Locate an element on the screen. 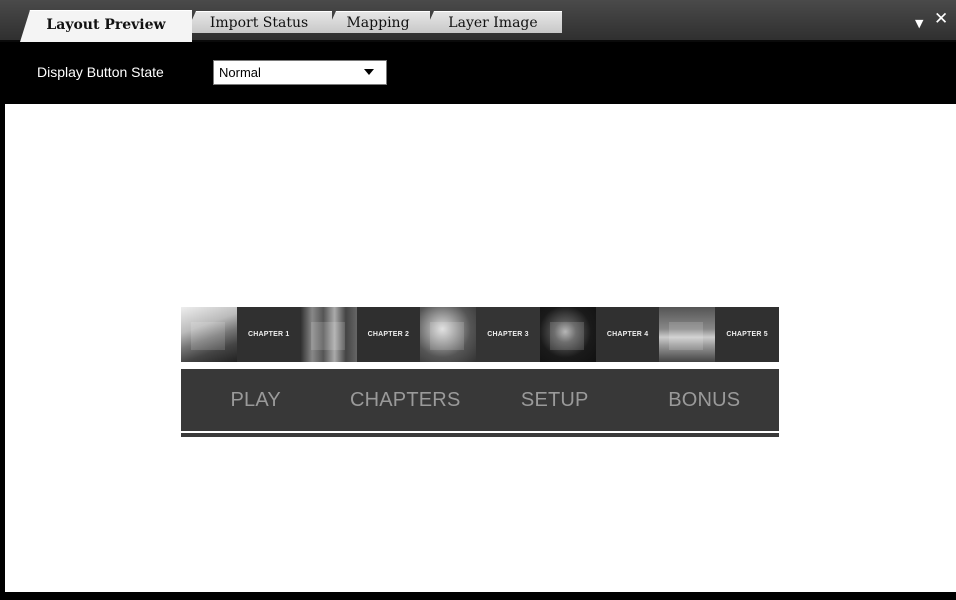  chapter-label: CHAPTER 5 is located at coordinates (747, 334).